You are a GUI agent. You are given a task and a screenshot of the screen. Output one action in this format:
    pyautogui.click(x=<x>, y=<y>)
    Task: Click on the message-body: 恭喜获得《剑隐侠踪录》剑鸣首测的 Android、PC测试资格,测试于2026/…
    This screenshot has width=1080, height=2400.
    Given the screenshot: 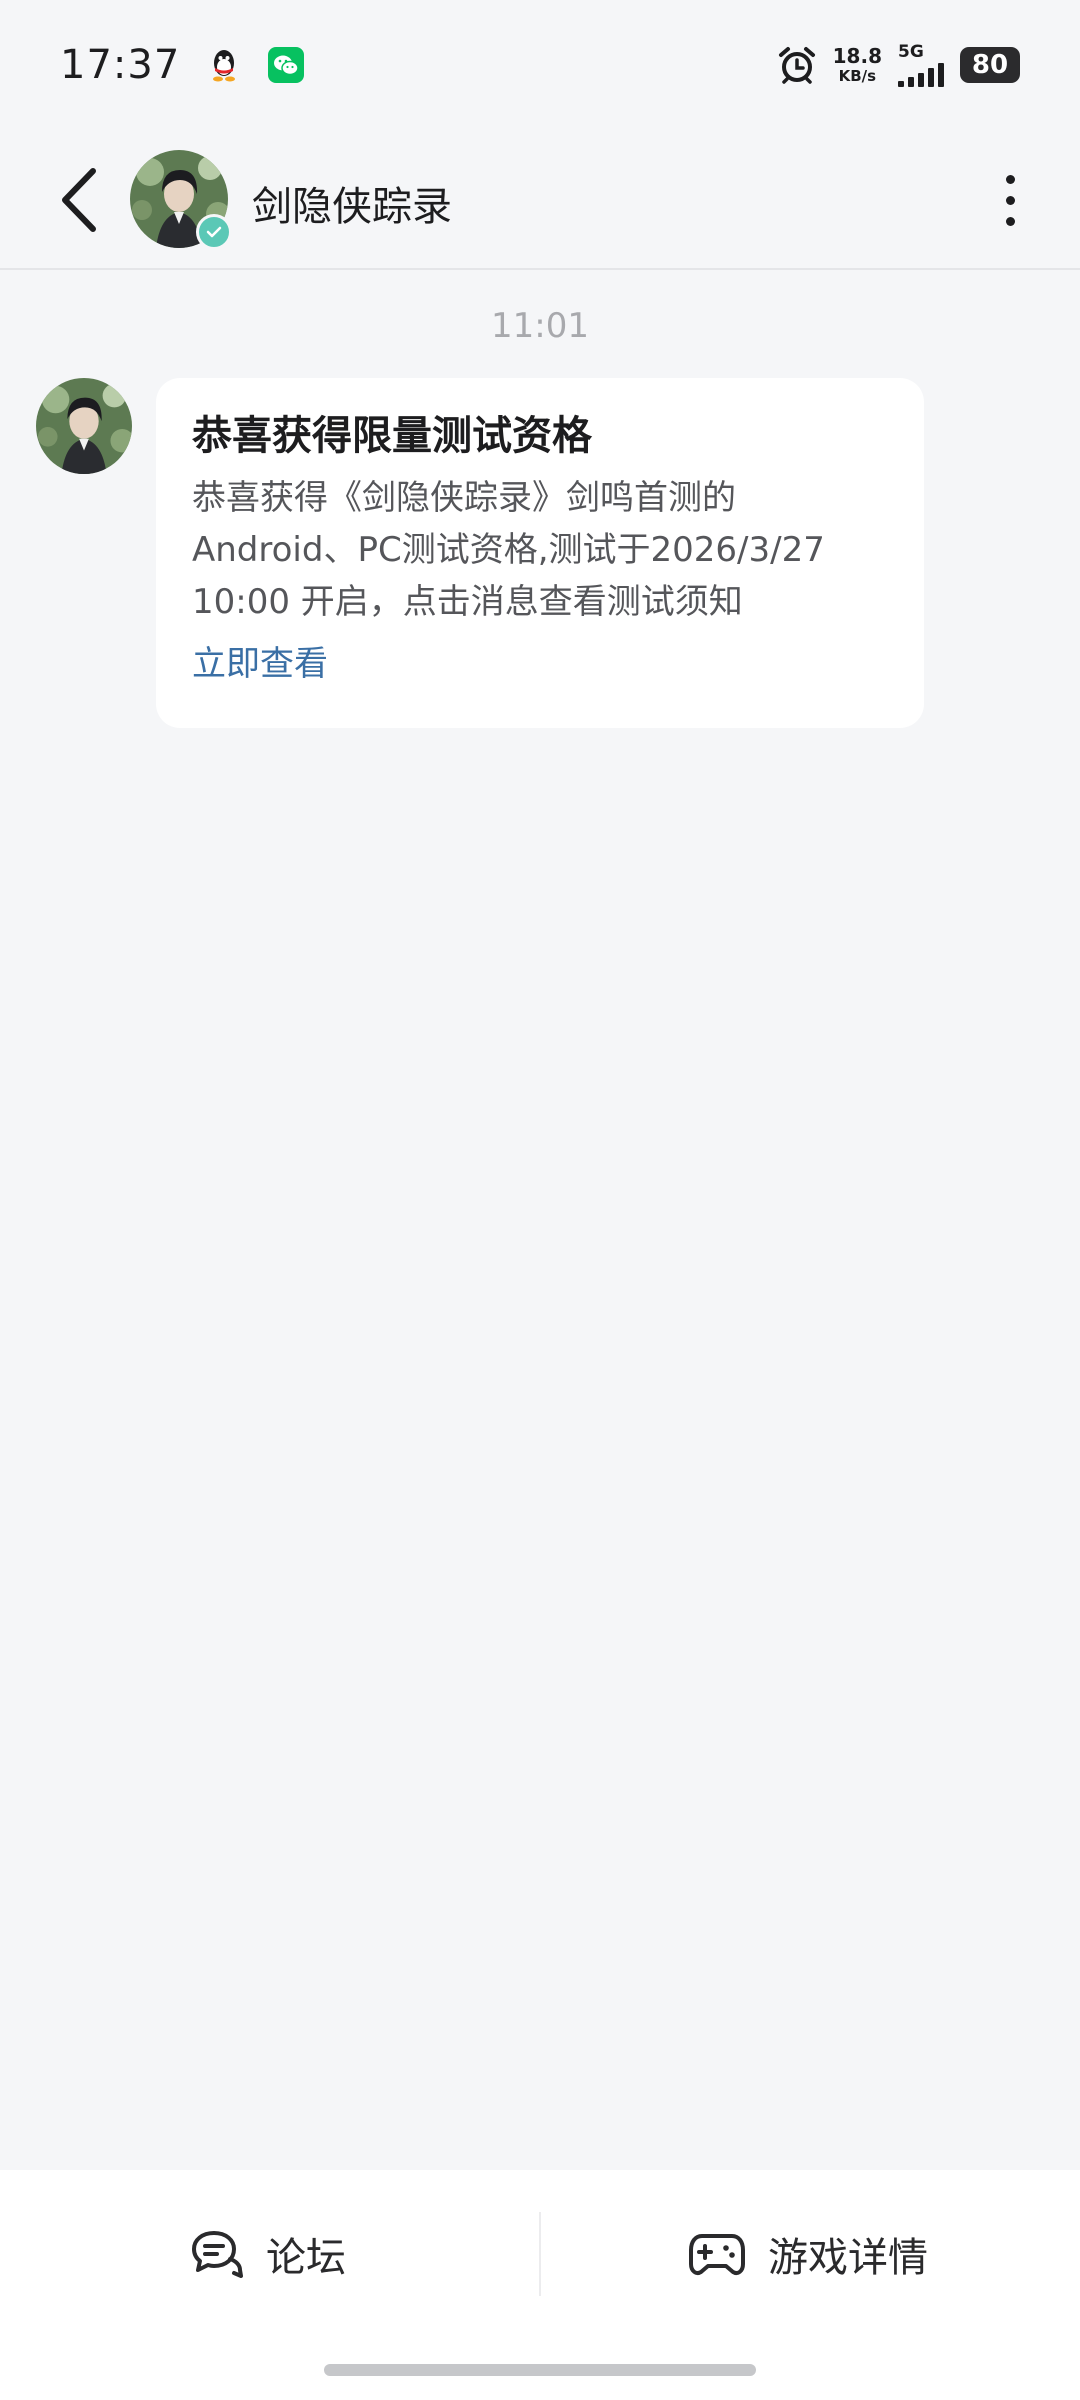 What is the action you would take?
    pyautogui.click(x=508, y=550)
    